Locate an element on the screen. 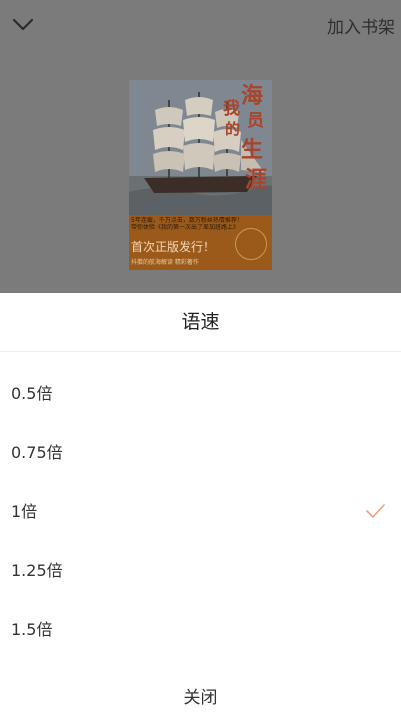  collapse-button is located at coordinates (23, 25).